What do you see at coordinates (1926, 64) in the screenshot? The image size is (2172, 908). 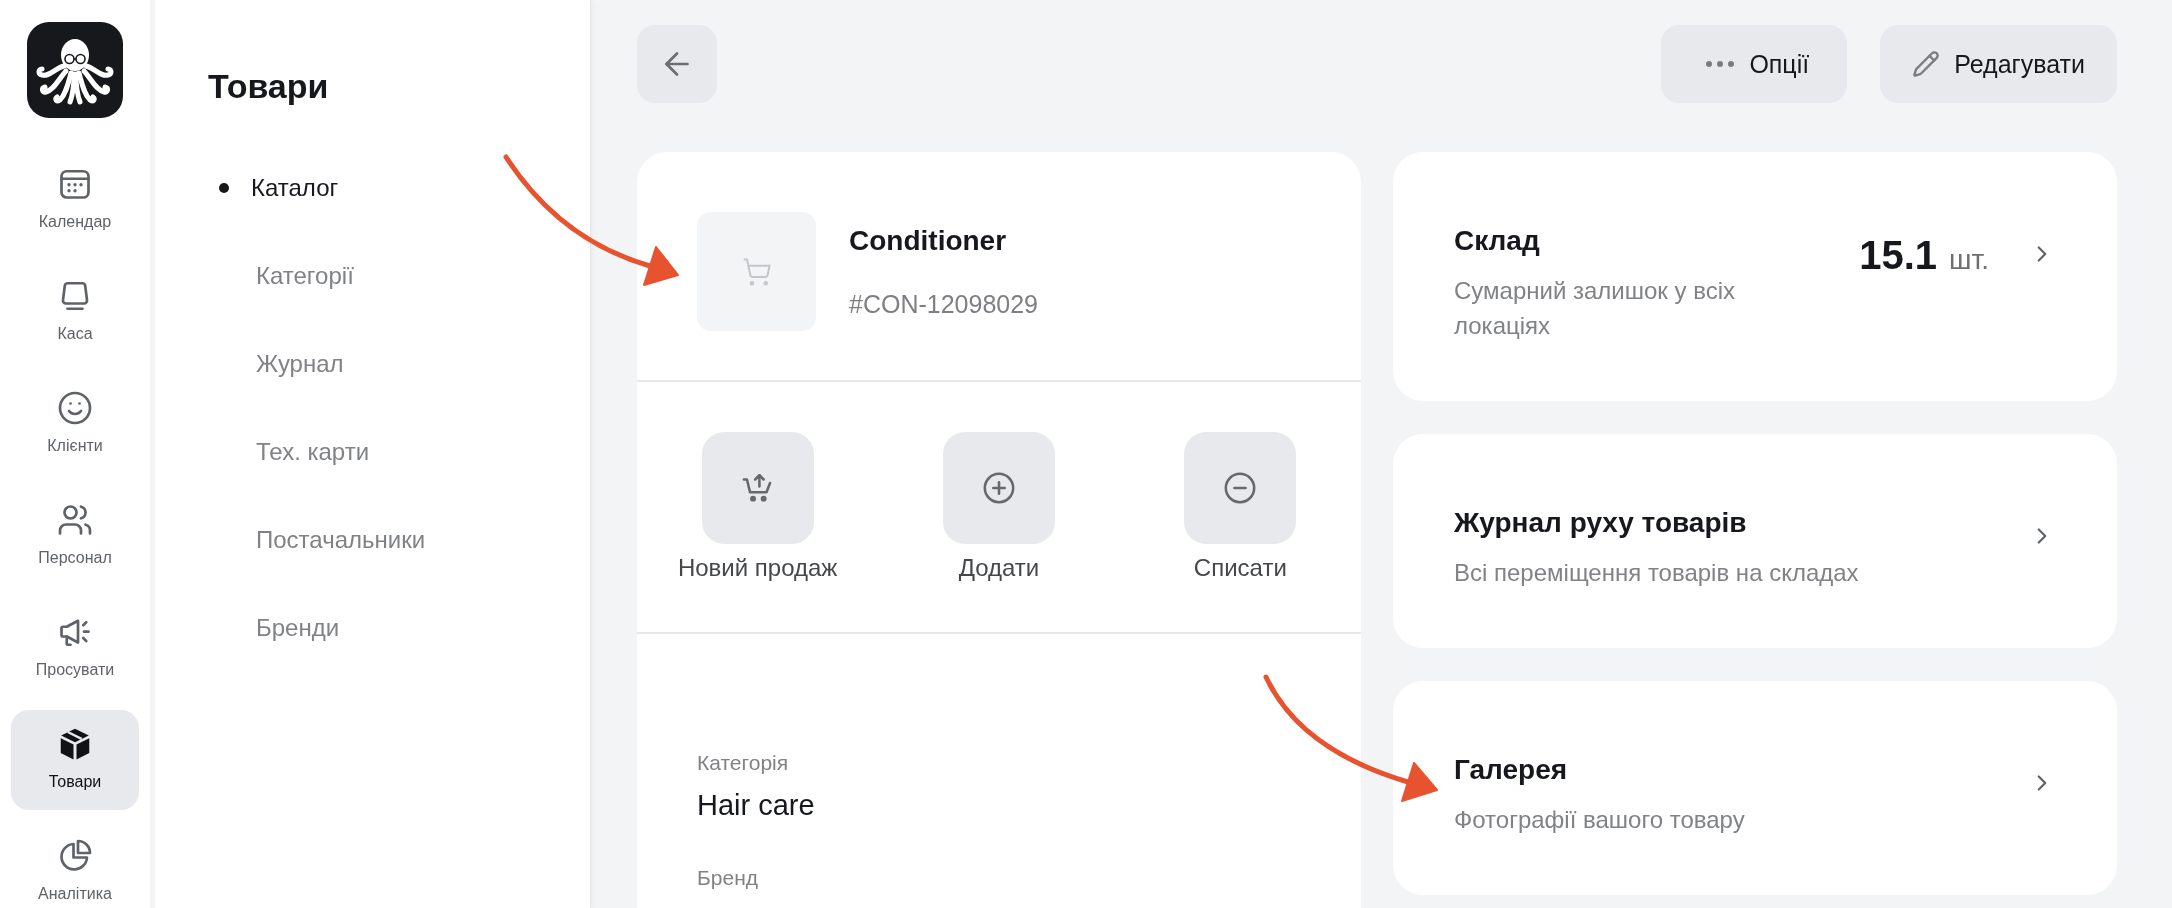 I see `pencil-icon` at bounding box center [1926, 64].